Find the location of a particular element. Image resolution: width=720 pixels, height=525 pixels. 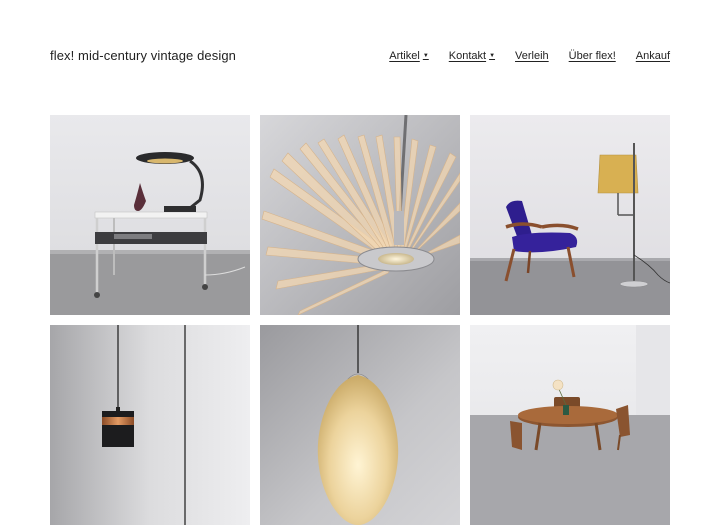

gallery-item-glass-egg-pendant is located at coordinates (360, 425).